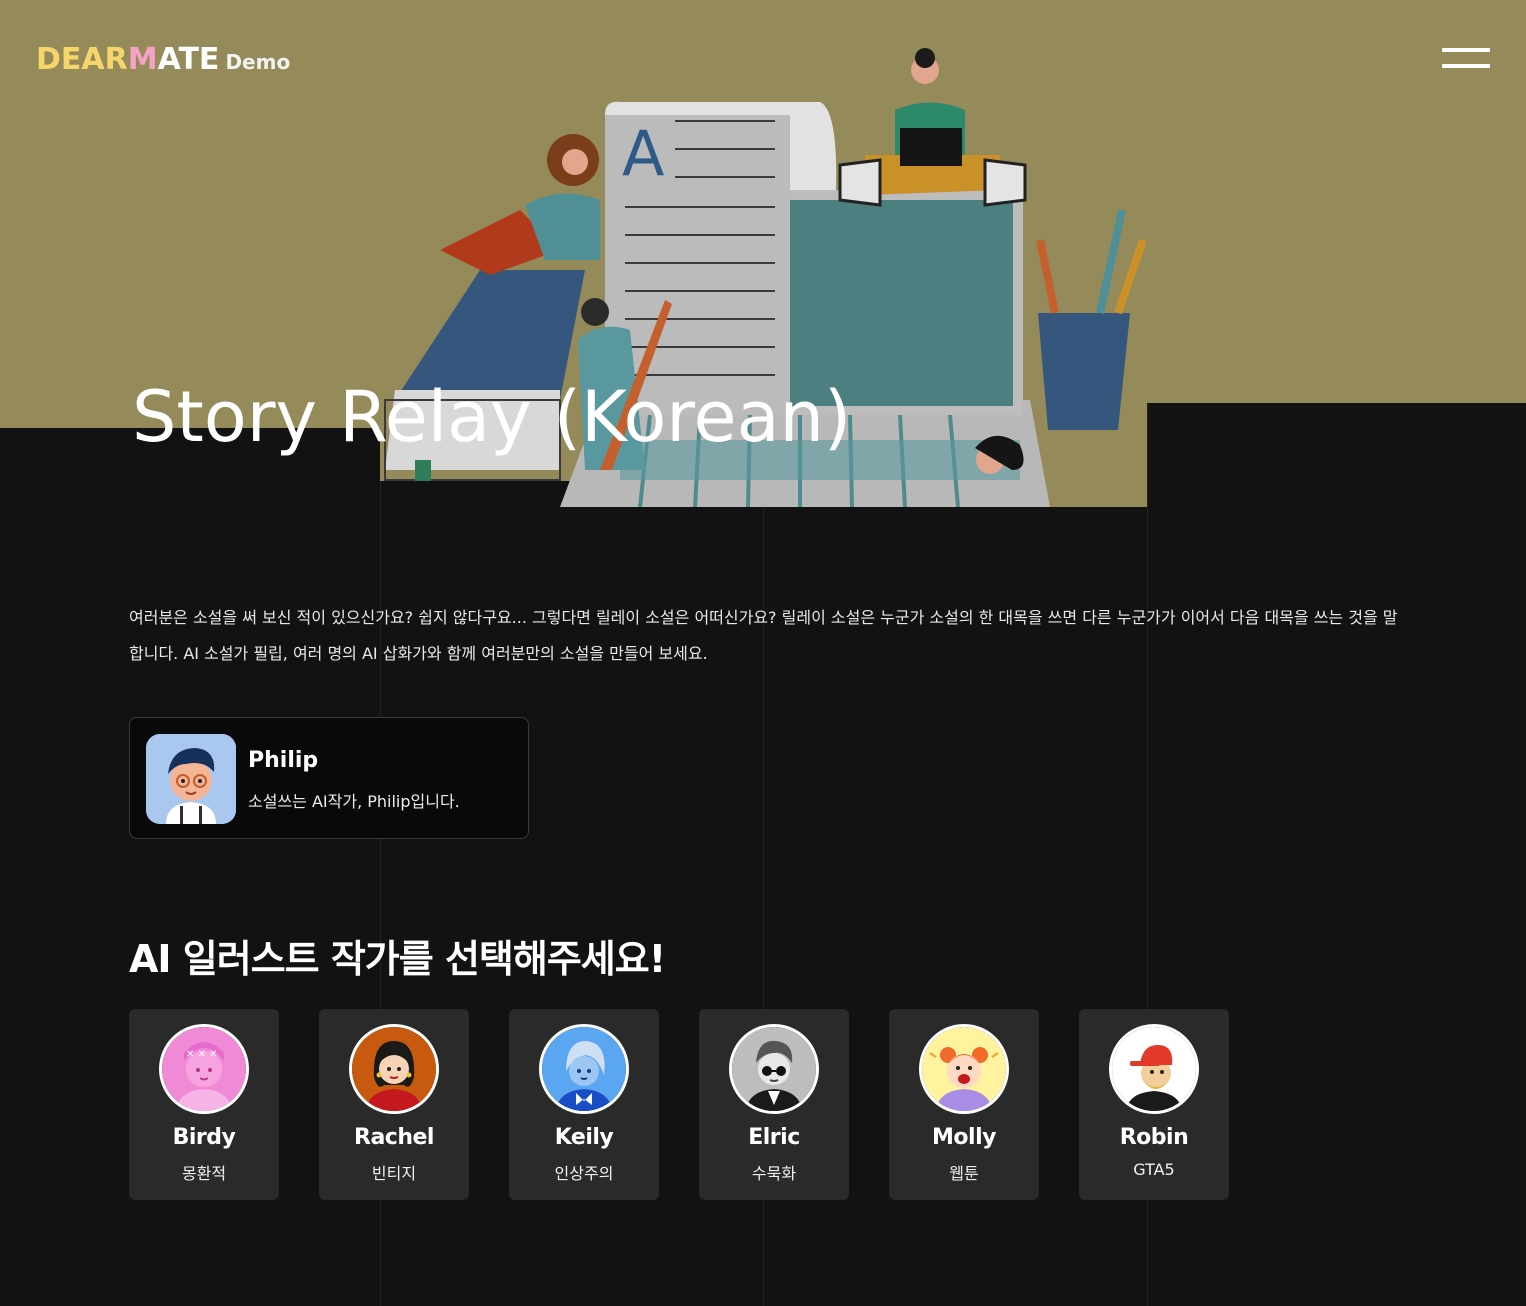  Describe the element at coordinates (964, 1137) in the screenshot. I see `artist-name: Molly` at that location.